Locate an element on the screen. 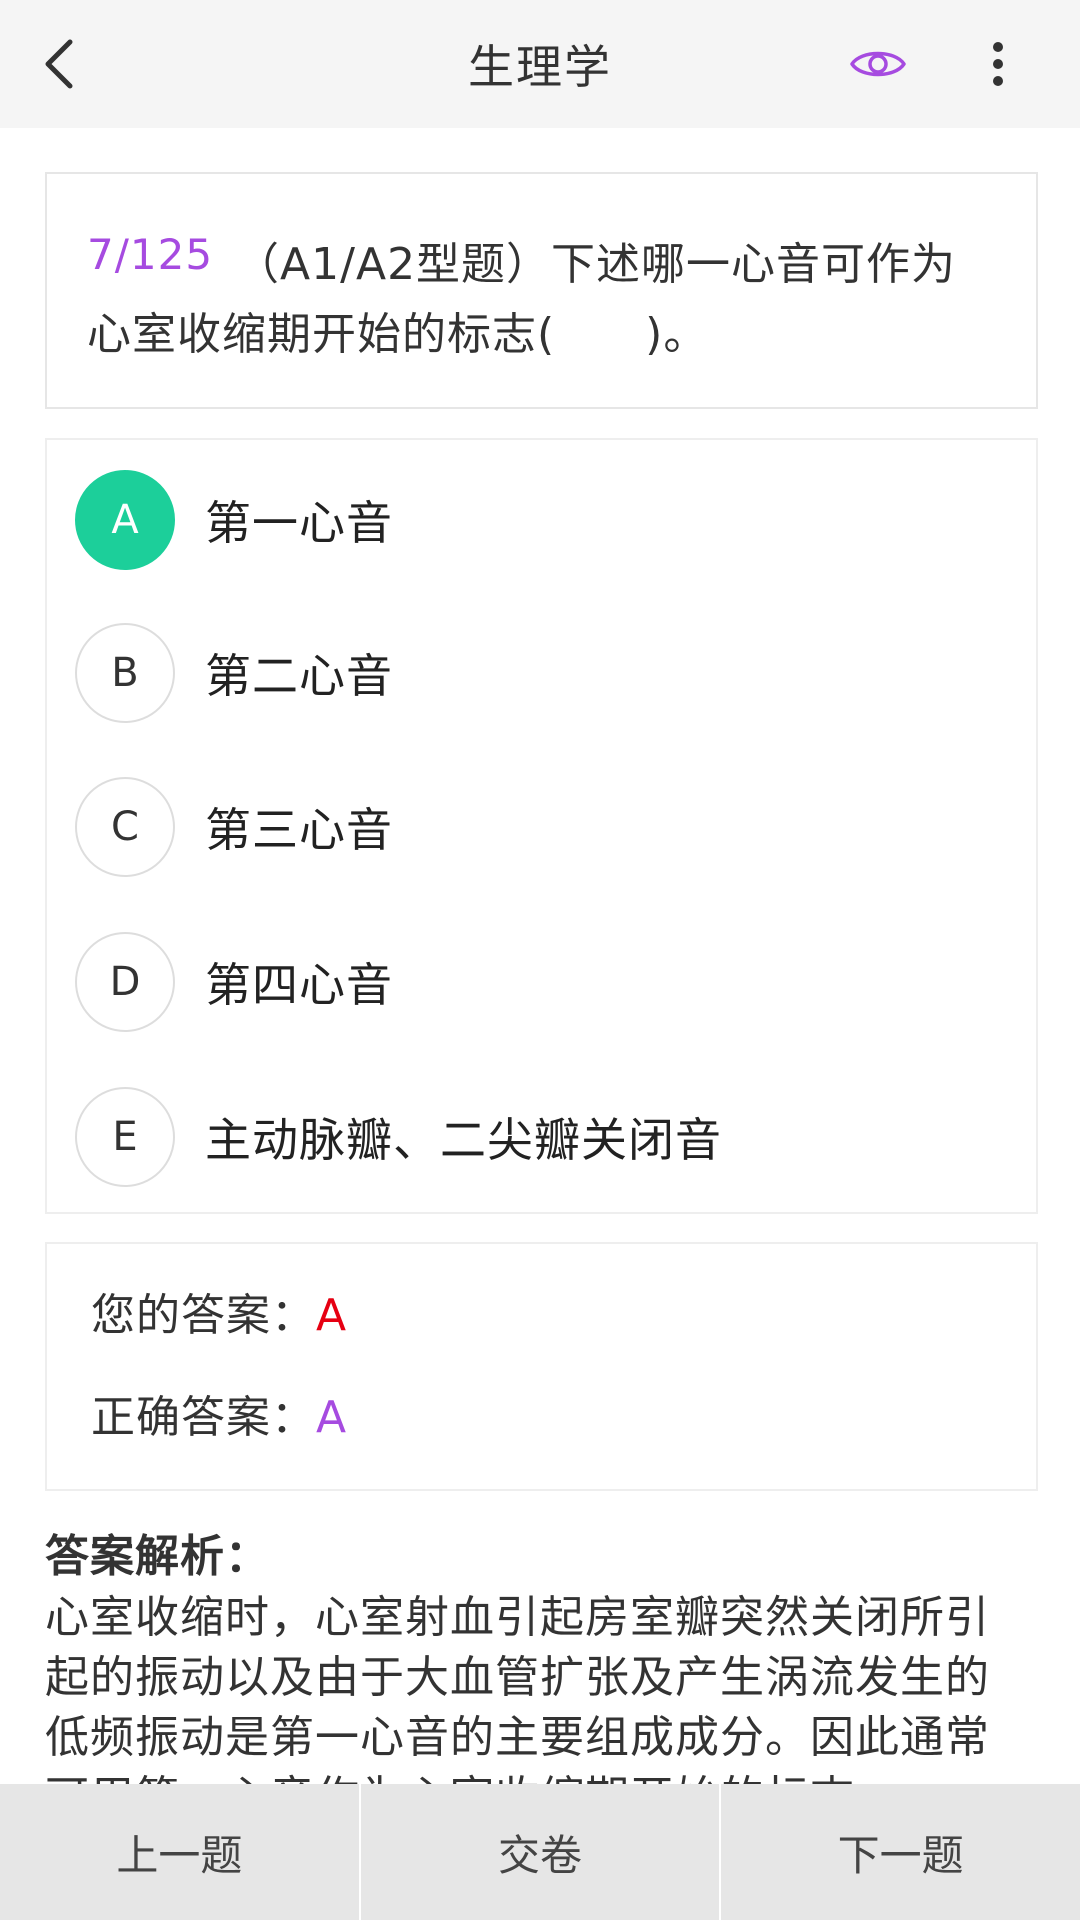 The height and width of the screenshot is (1920, 1080). option-letter-badge: A is located at coordinates (125, 520).